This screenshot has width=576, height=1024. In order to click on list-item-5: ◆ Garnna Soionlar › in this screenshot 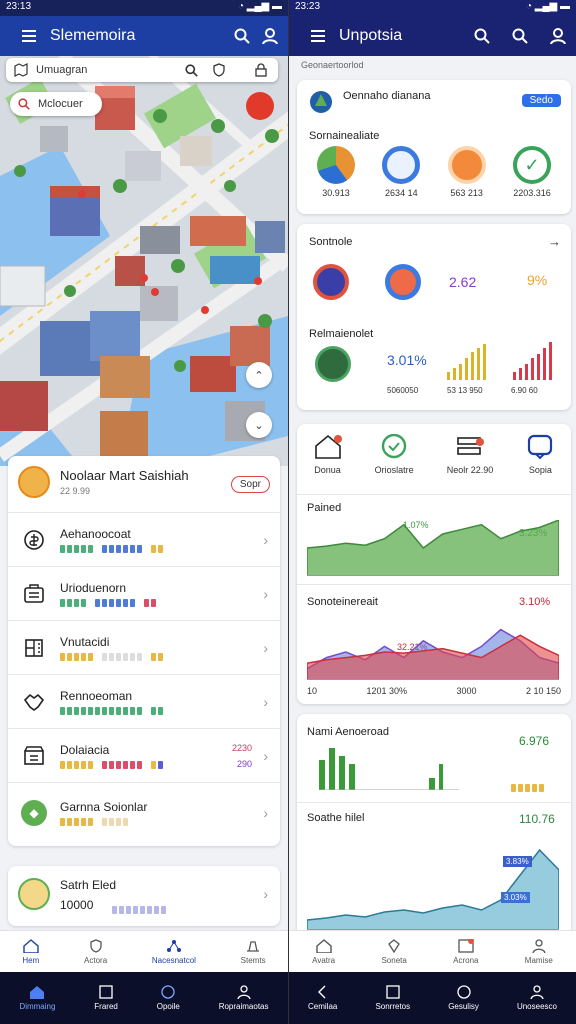, I will do `click(144, 812)`.